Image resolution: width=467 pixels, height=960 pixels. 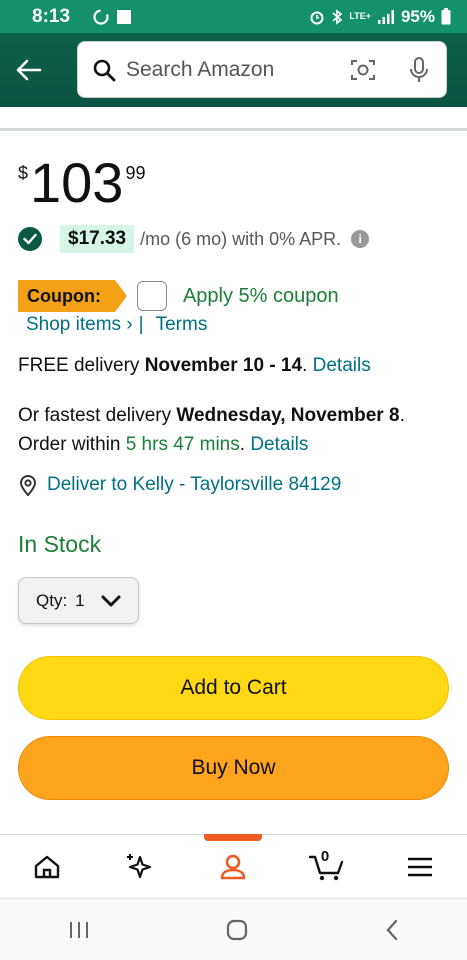 I want to click on alarm-icon, so click(x=317, y=17).